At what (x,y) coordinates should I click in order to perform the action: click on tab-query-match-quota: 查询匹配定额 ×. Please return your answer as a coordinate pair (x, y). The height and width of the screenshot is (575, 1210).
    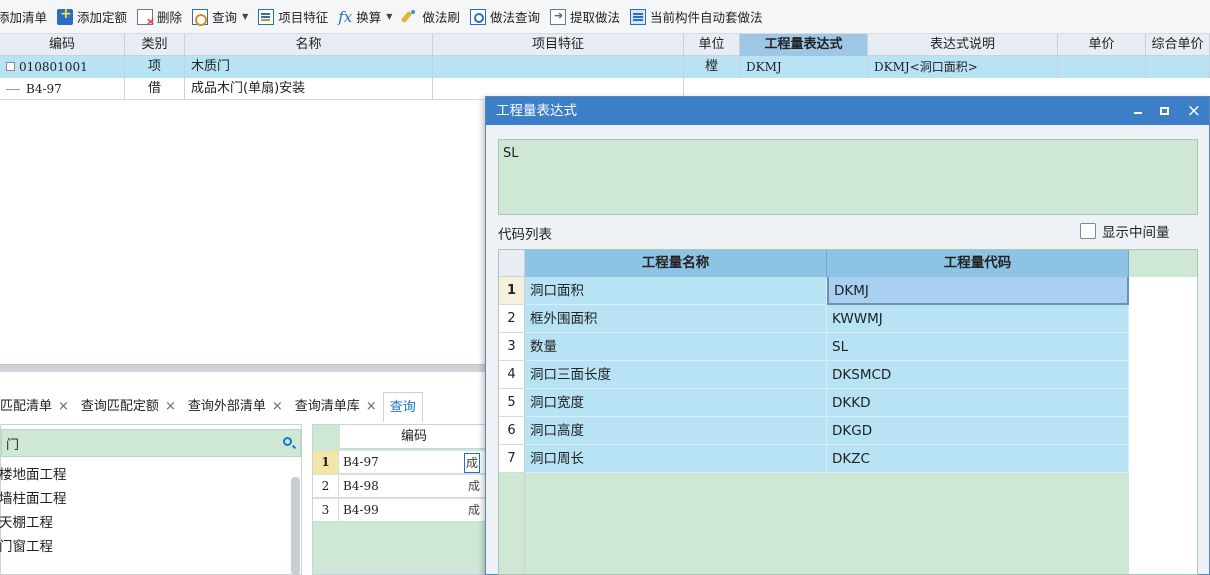
    Looking at the image, I should click on (128, 407).